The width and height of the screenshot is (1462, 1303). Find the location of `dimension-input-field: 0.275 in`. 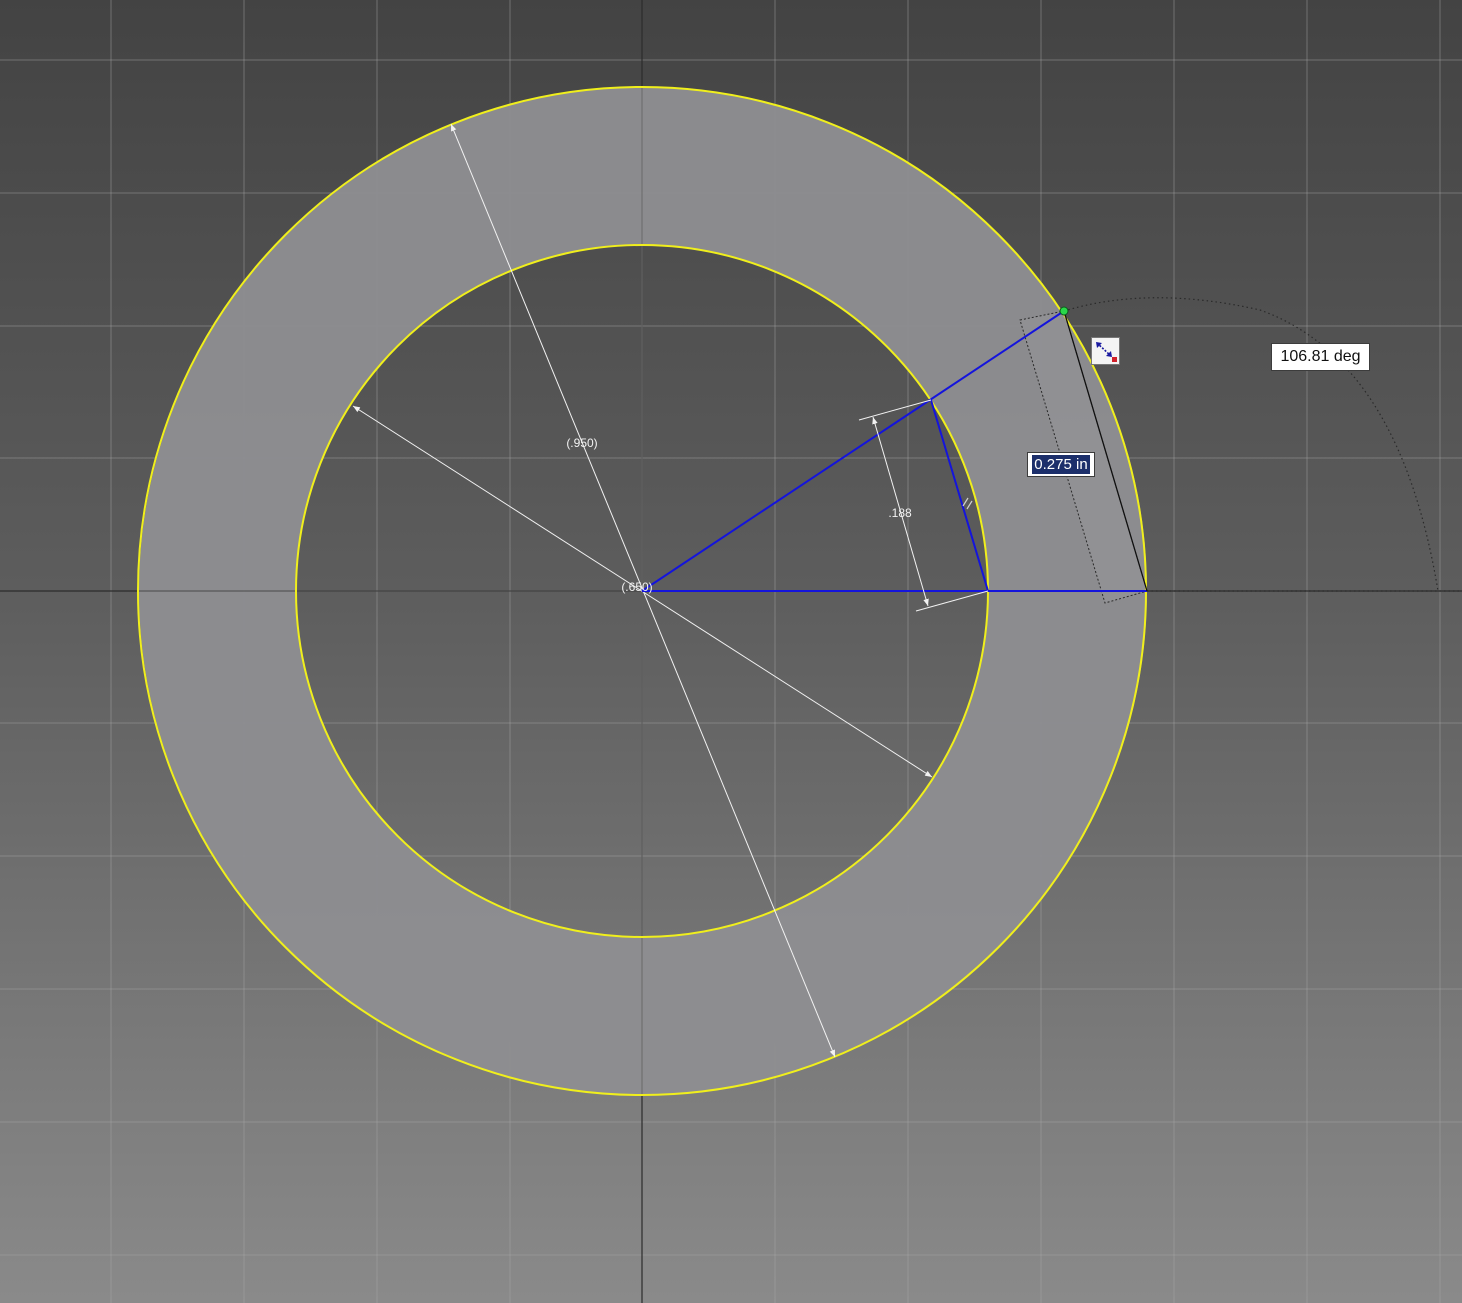

dimension-input-field: 0.275 in is located at coordinates (1061, 464).